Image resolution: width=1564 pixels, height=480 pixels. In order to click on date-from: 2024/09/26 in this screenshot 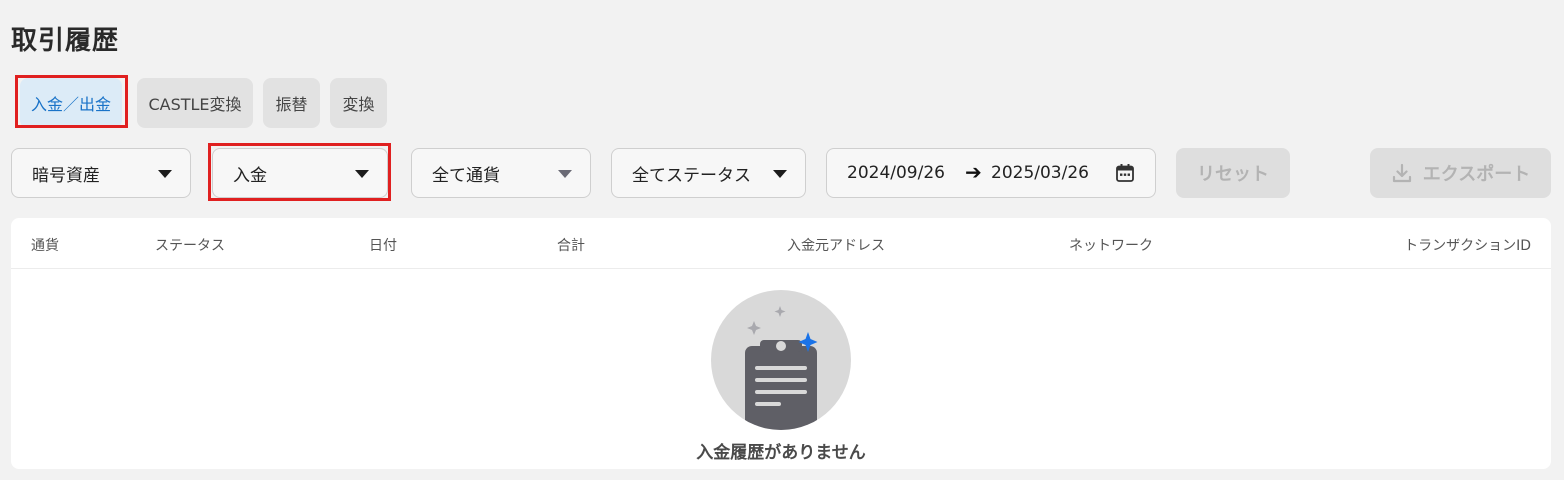, I will do `click(896, 173)`.